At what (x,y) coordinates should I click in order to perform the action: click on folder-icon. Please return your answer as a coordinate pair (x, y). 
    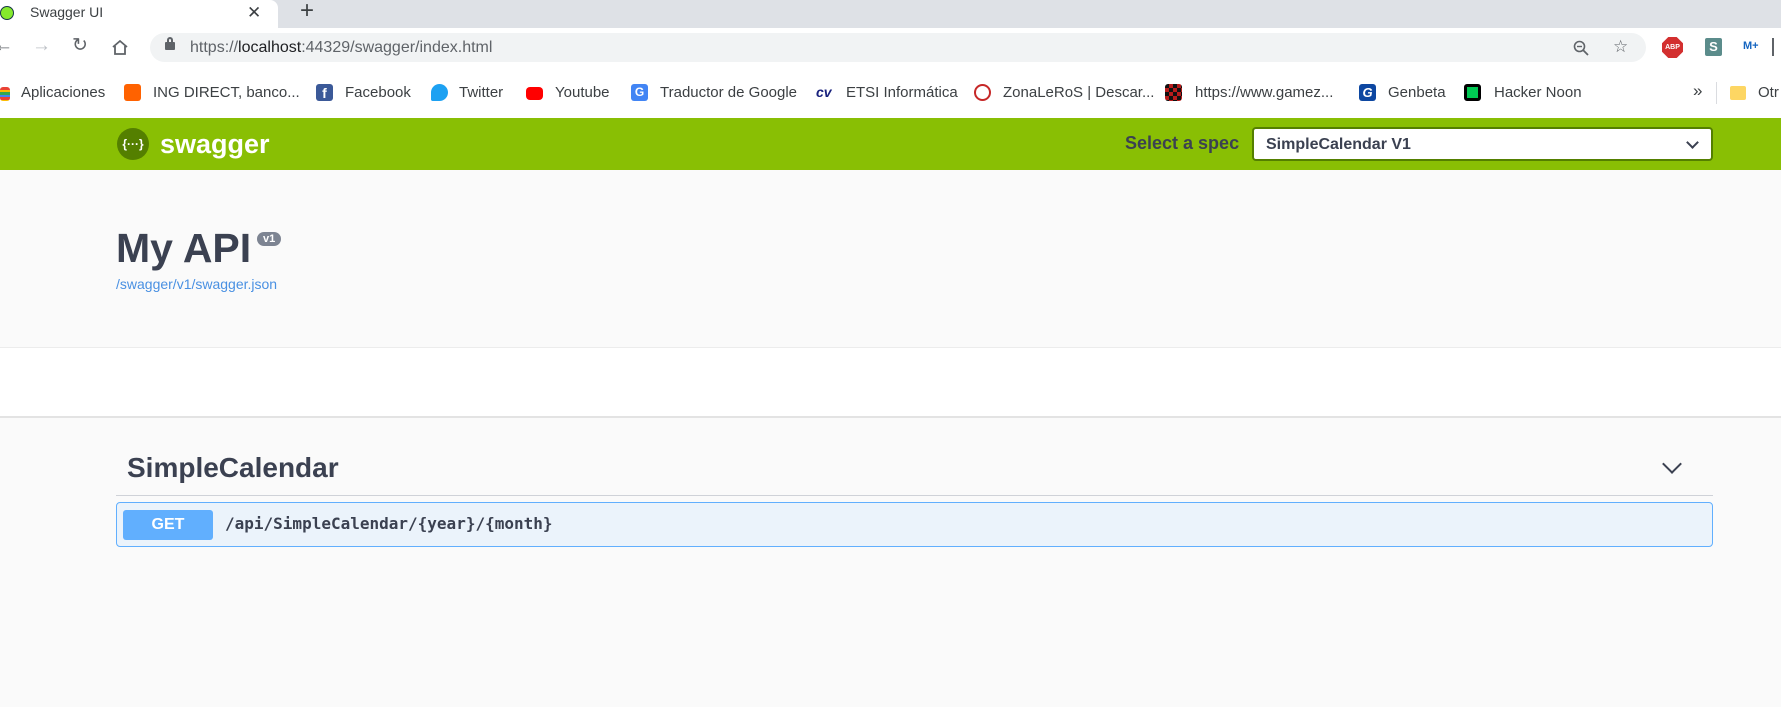
    Looking at the image, I should click on (1738, 93).